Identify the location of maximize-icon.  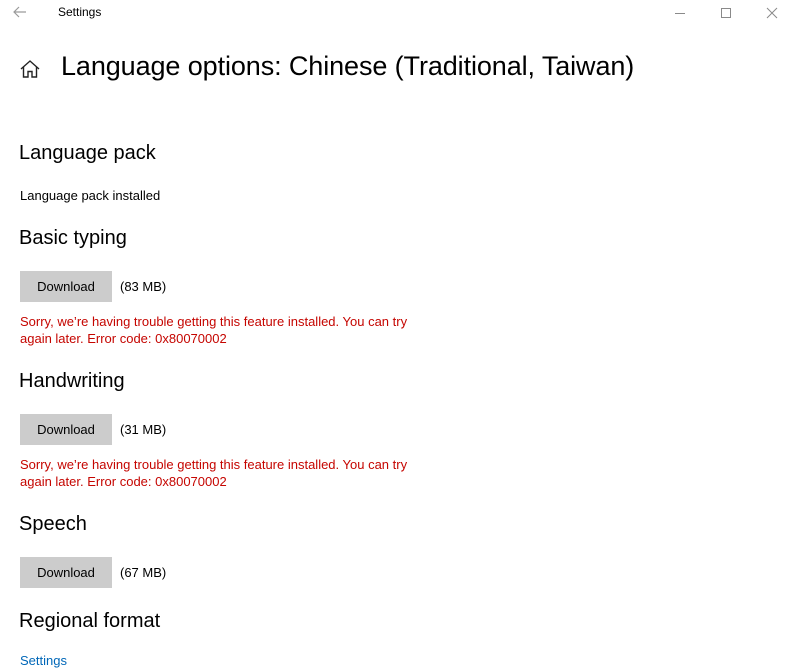
(726, 13).